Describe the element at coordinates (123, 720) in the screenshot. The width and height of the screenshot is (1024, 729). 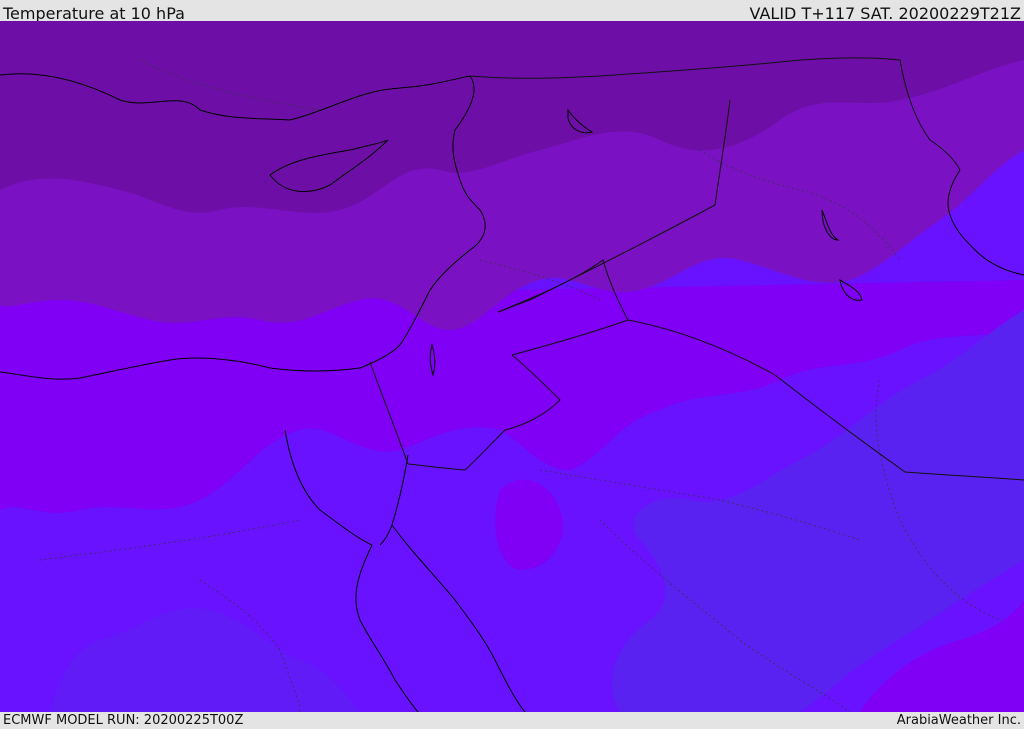
I see `model-run-label: ECMWF MODEL RUN: 20200225T00Z` at that location.